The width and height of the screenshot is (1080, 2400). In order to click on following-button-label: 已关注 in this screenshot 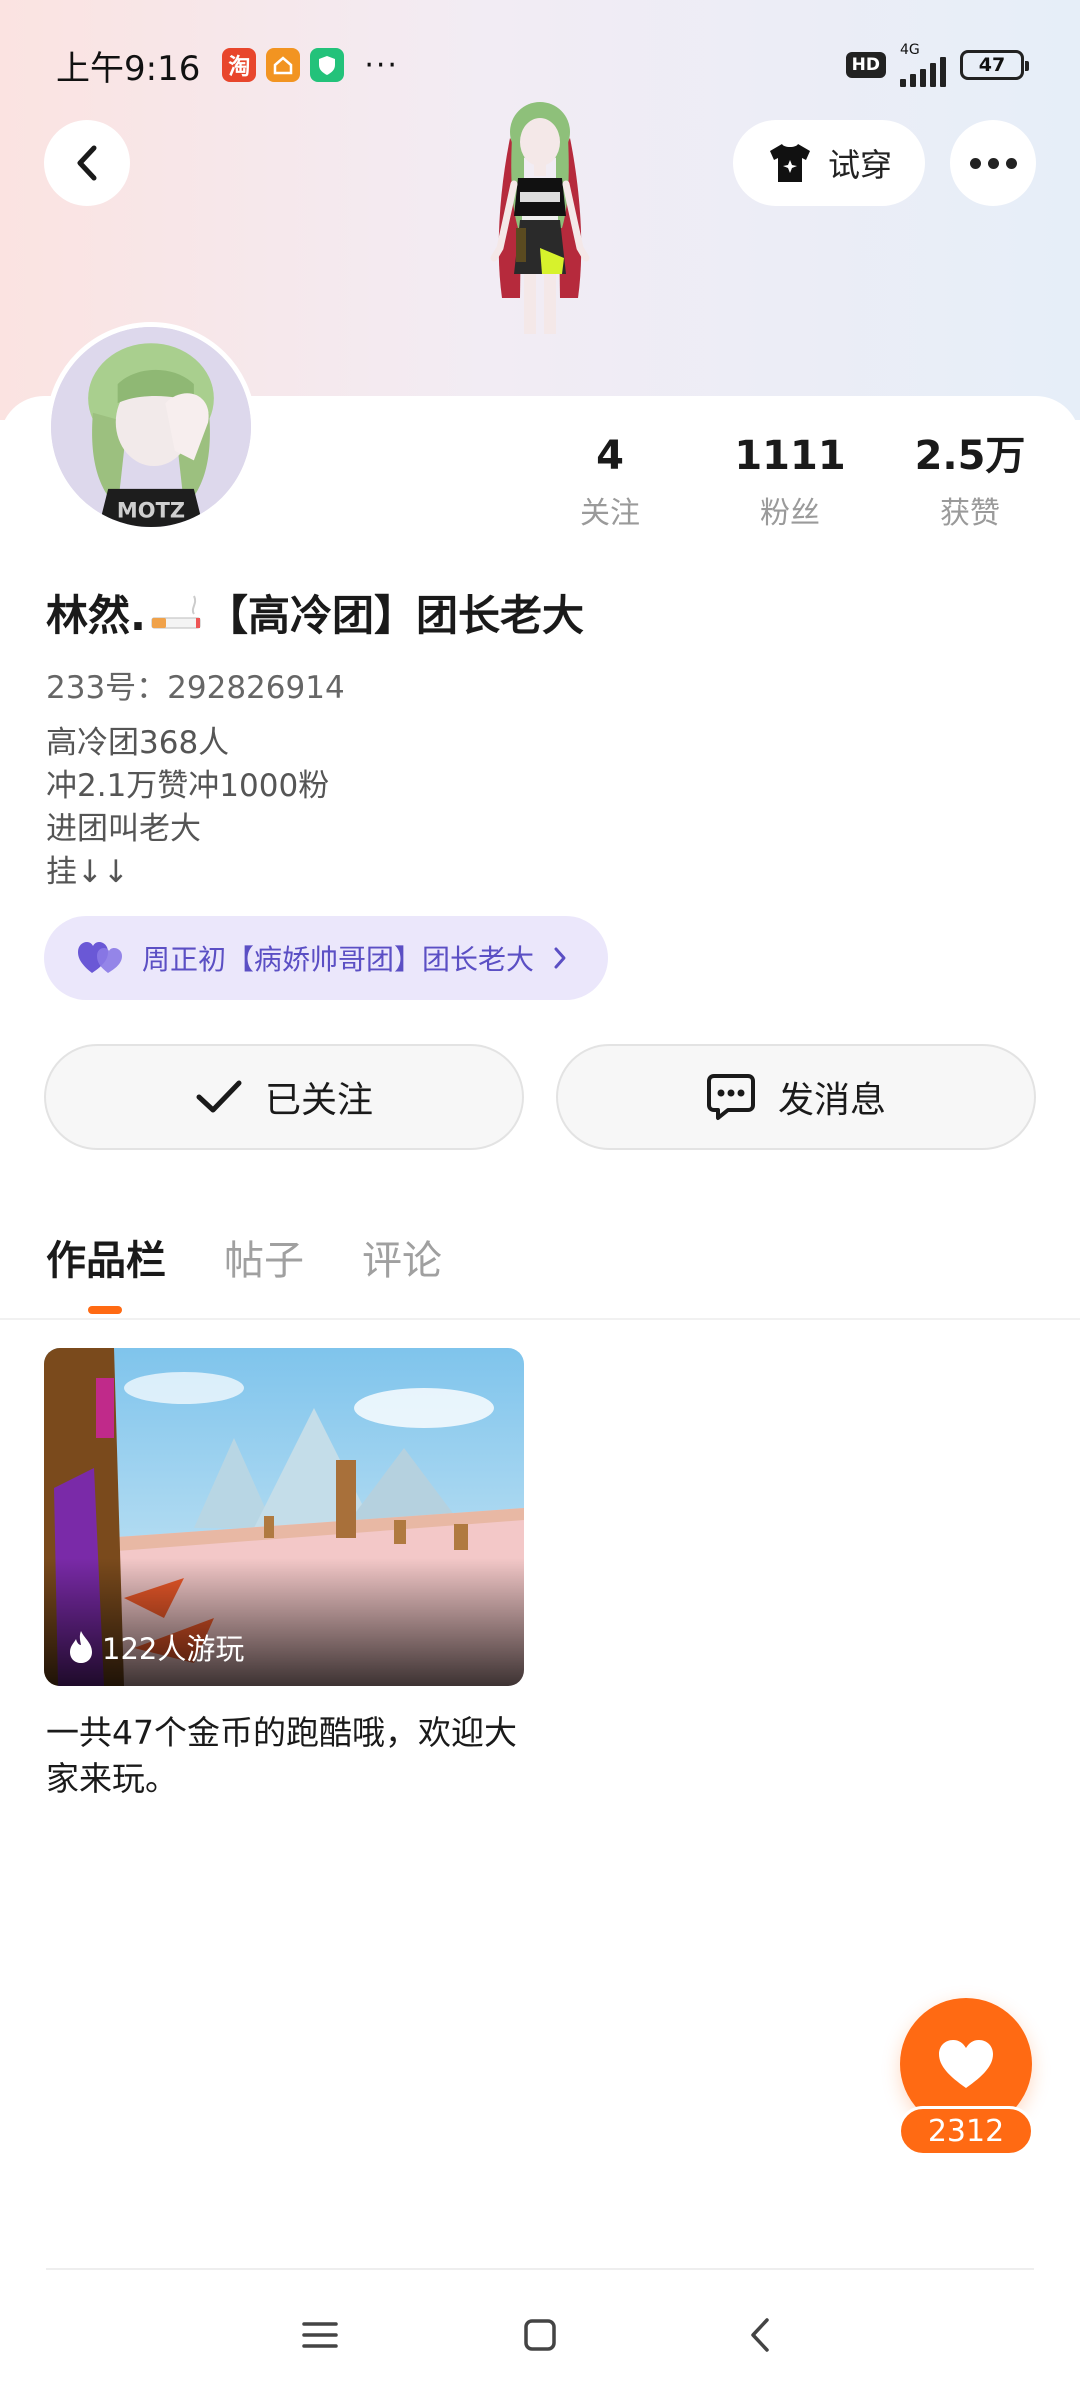, I will do `click(318, 1100)`.